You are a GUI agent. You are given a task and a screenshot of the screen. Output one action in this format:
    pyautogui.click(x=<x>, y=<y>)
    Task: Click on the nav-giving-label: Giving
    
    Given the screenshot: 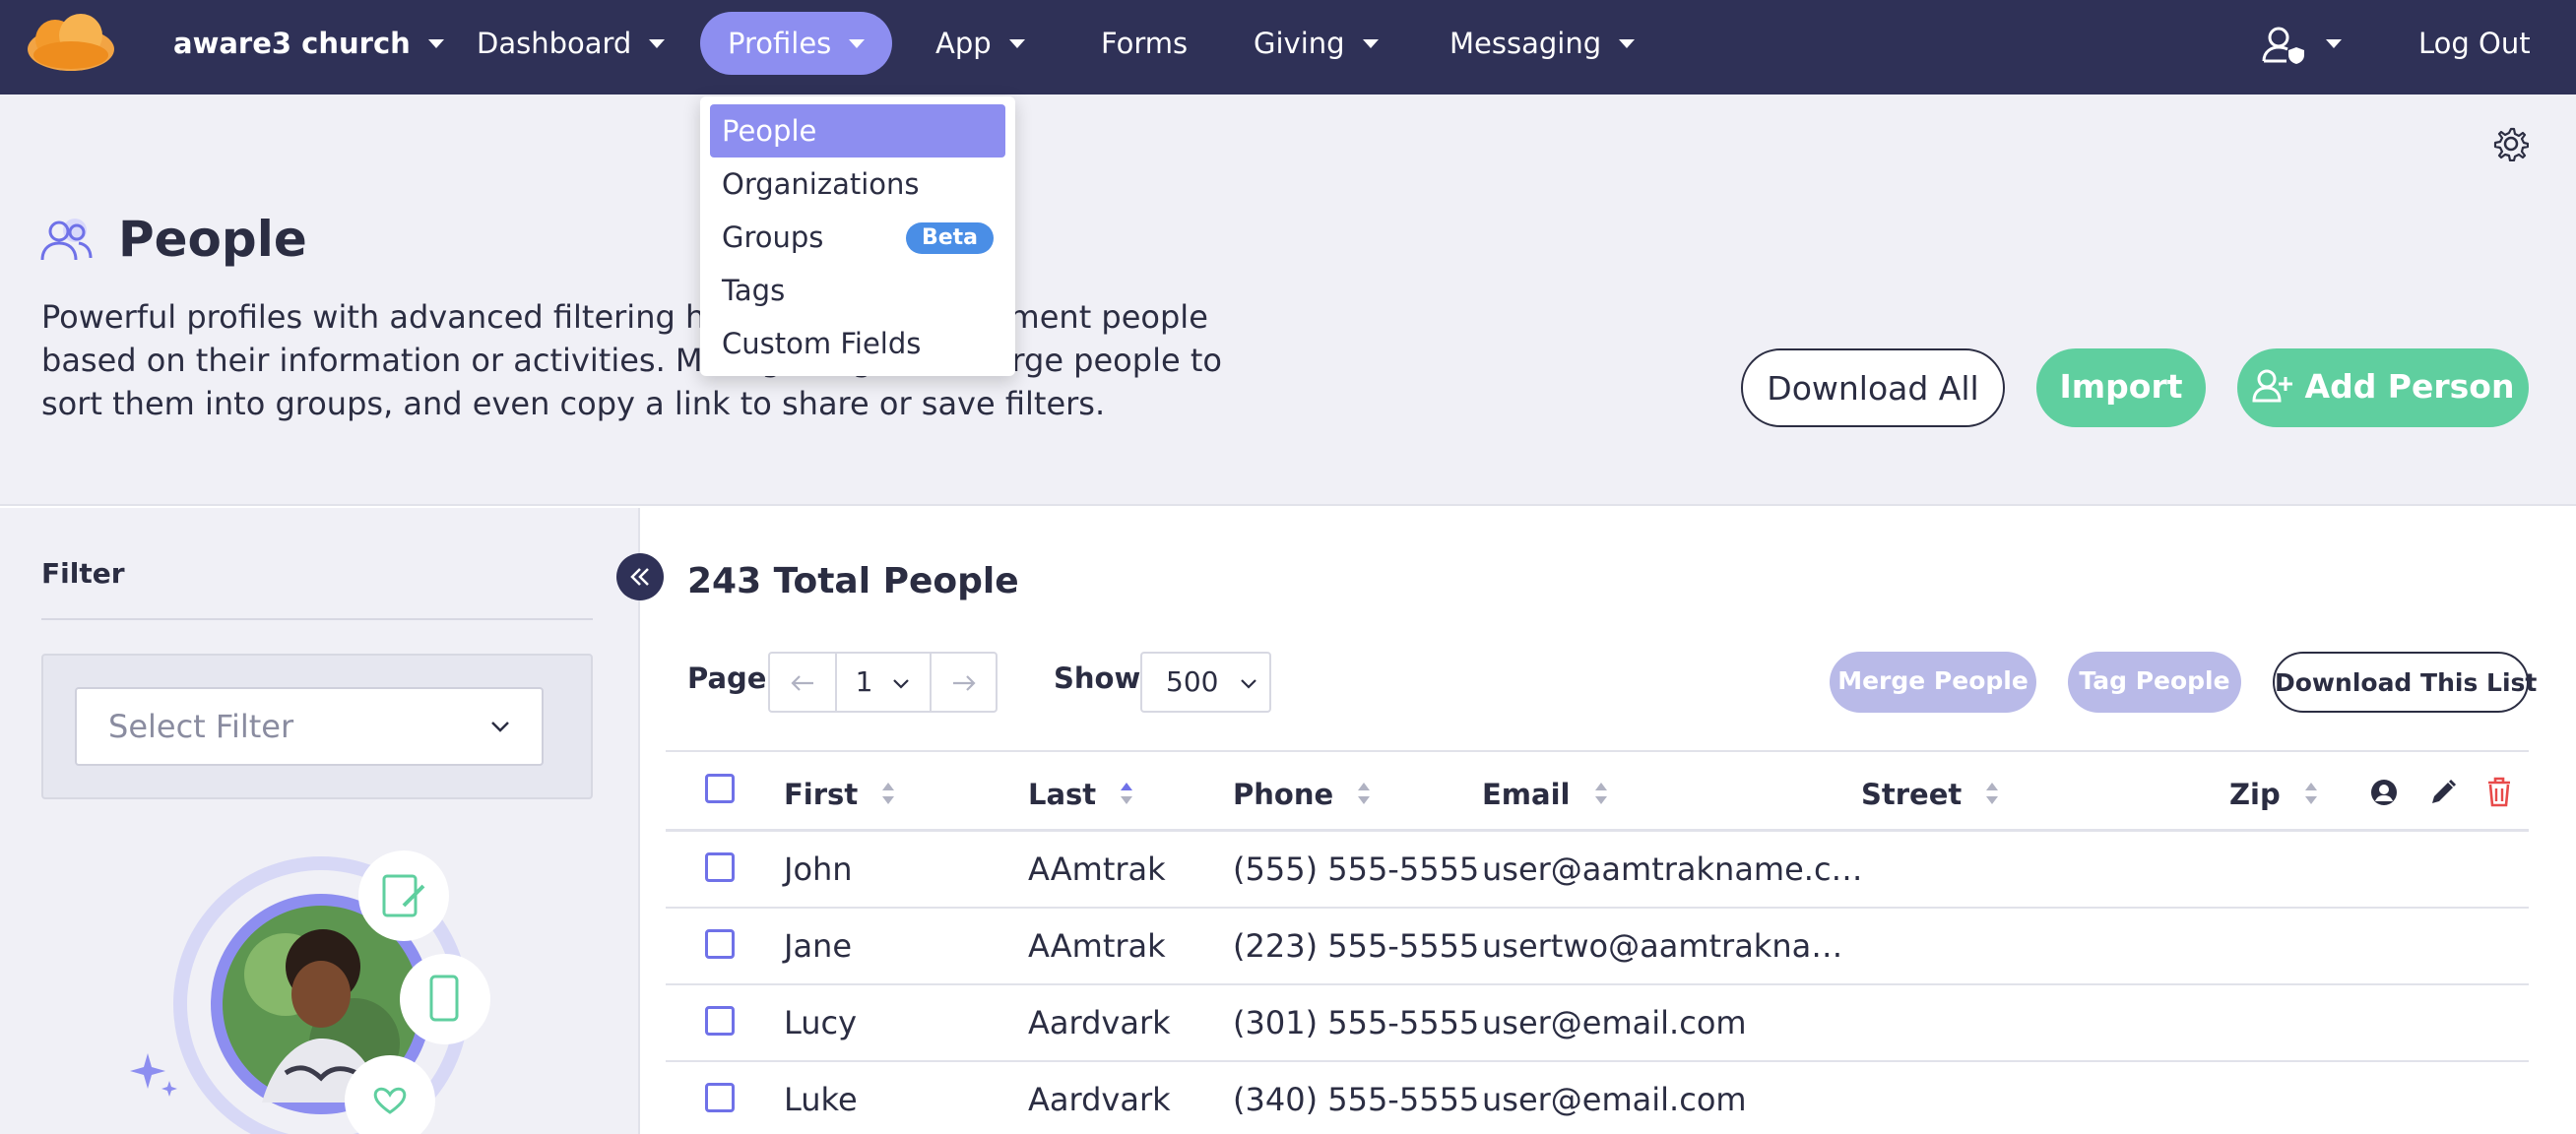 What is the action you would take?
    pyautogui.click(x=1299, y=43)
    